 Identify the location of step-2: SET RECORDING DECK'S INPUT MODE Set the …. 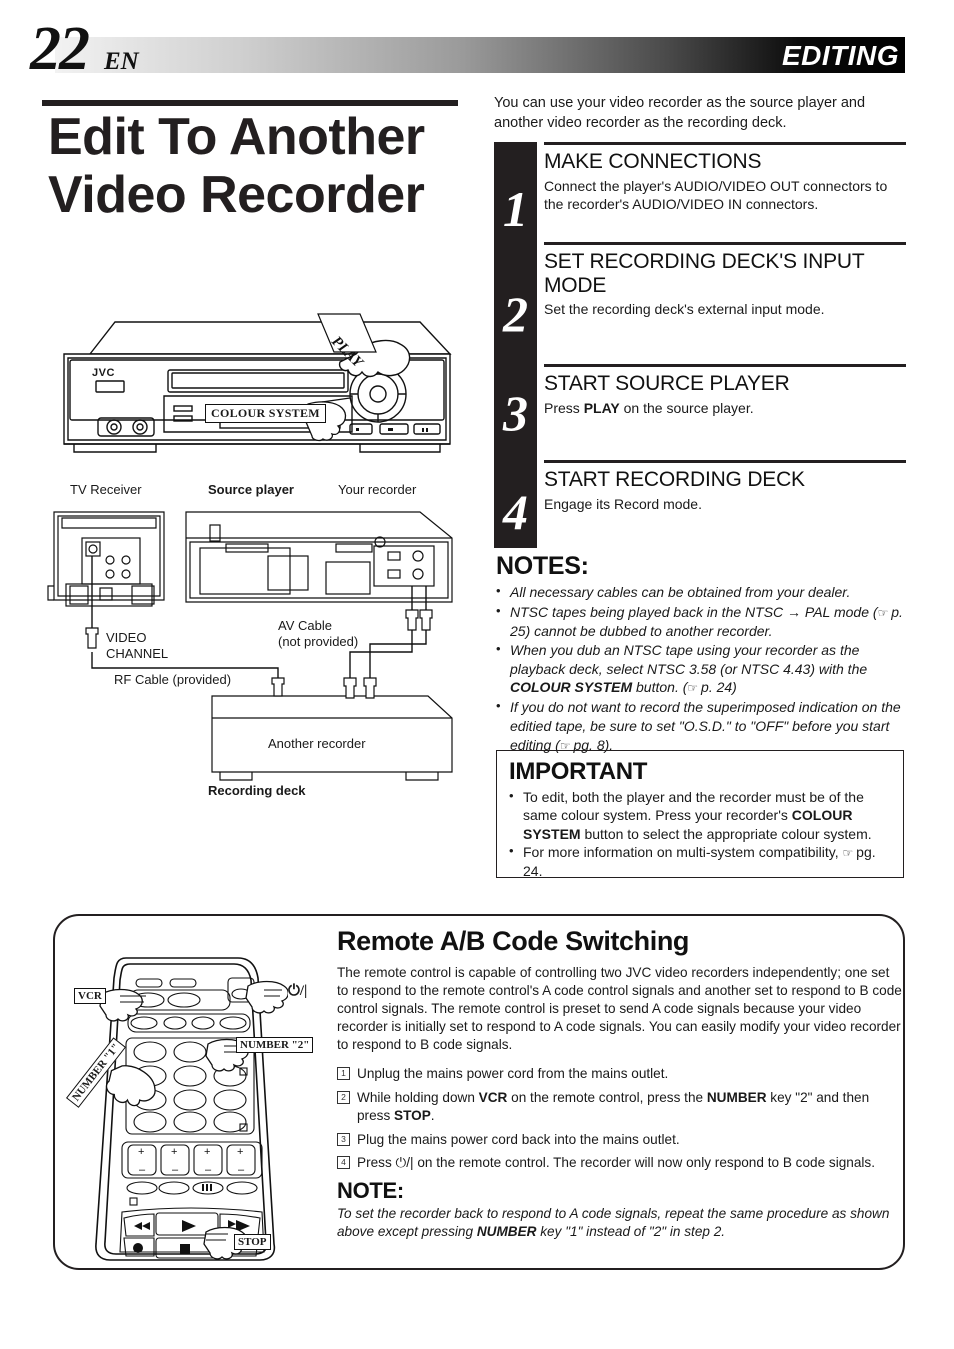
(725, 280).